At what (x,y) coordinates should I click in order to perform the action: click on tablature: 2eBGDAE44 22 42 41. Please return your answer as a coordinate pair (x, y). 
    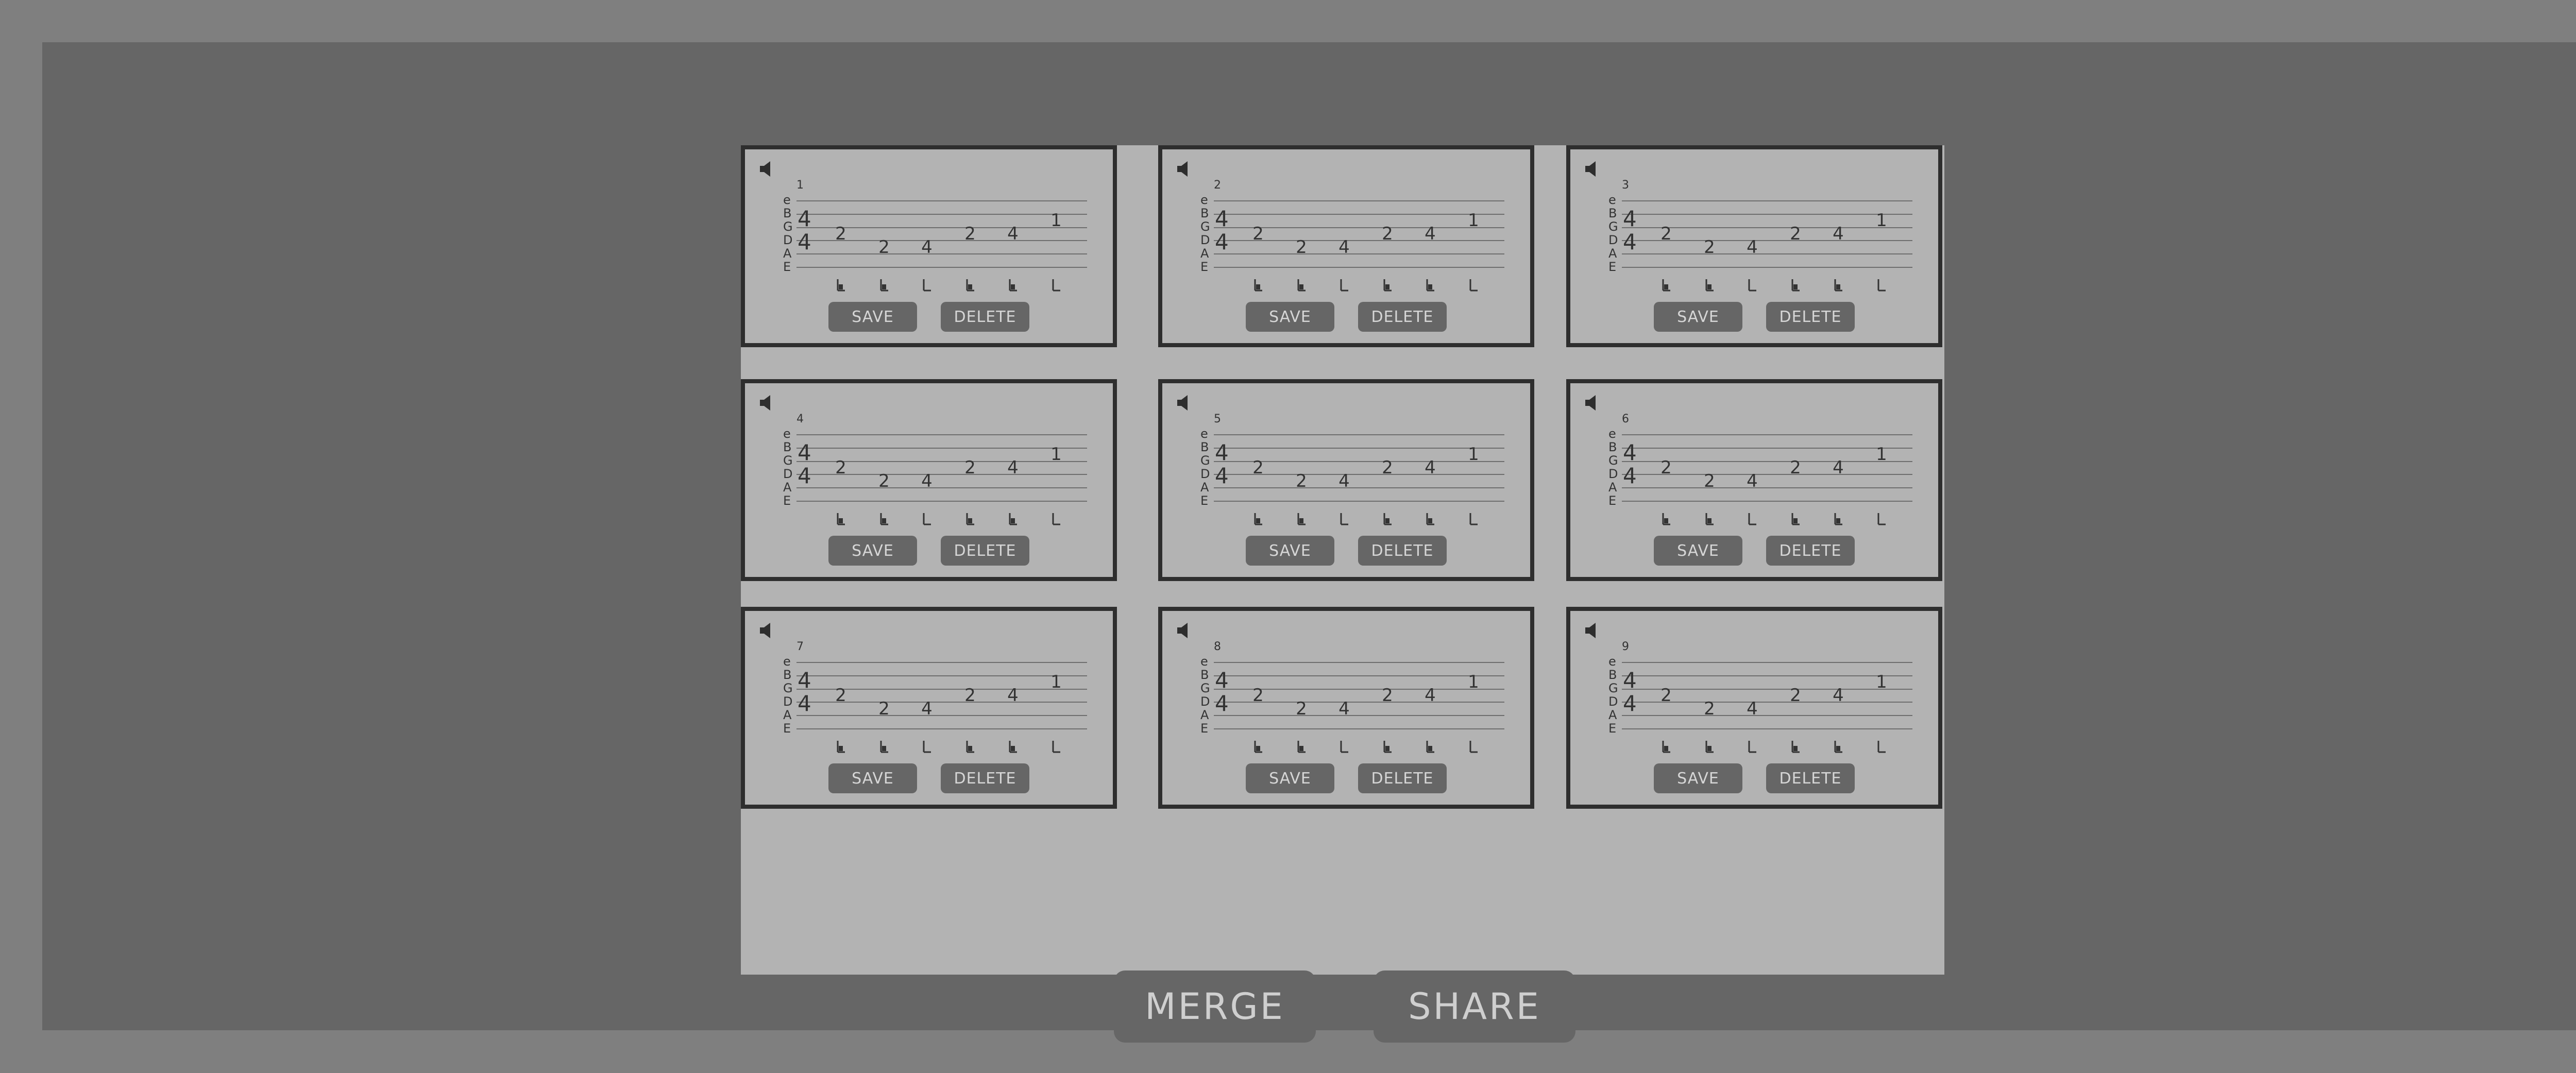
    Looking at the image, I should click on (1352, 235).